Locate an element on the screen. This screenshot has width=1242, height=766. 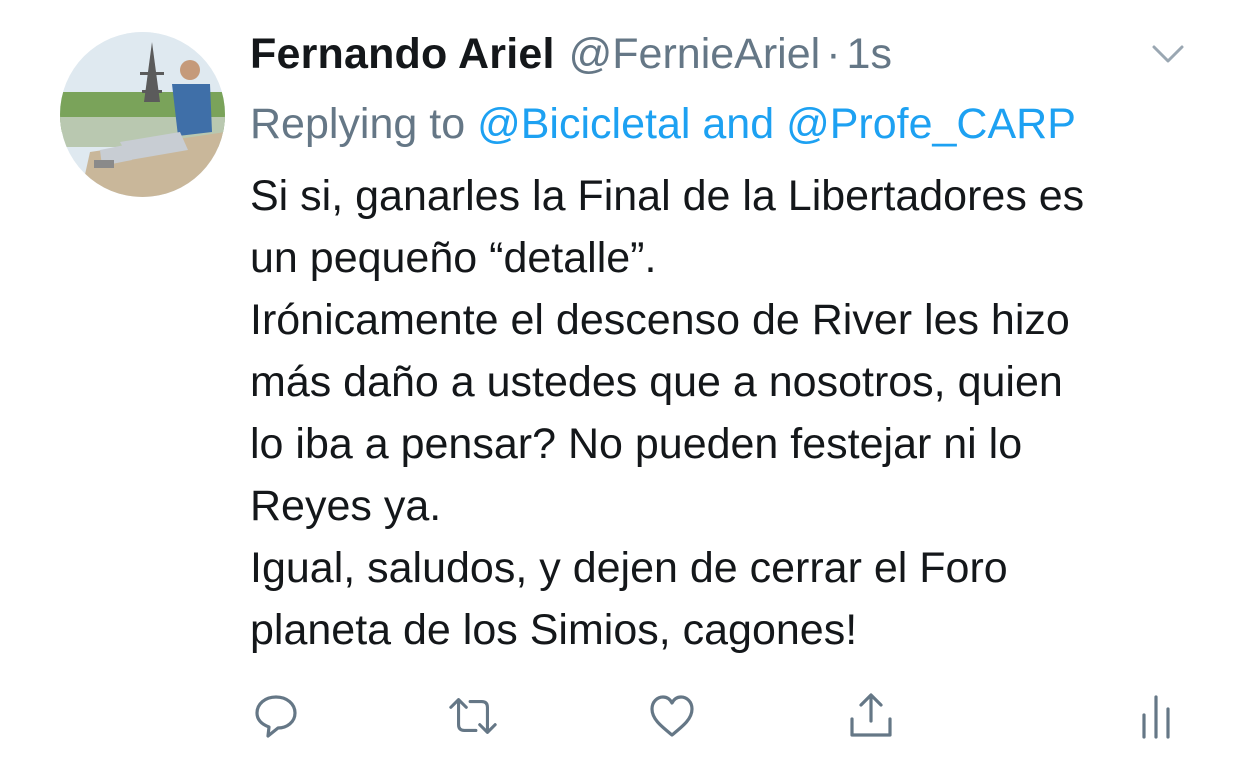
author-handle: @FernieAriel is located at coordinates (695, 54).